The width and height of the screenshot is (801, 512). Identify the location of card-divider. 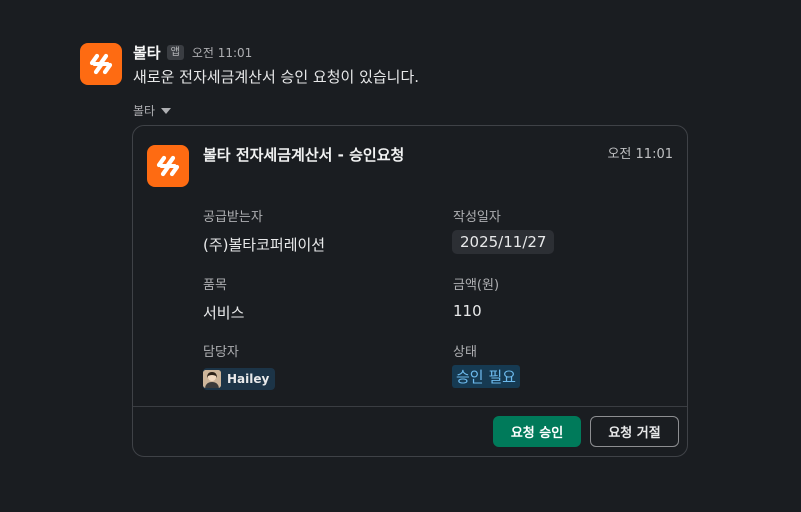
(410, 406).